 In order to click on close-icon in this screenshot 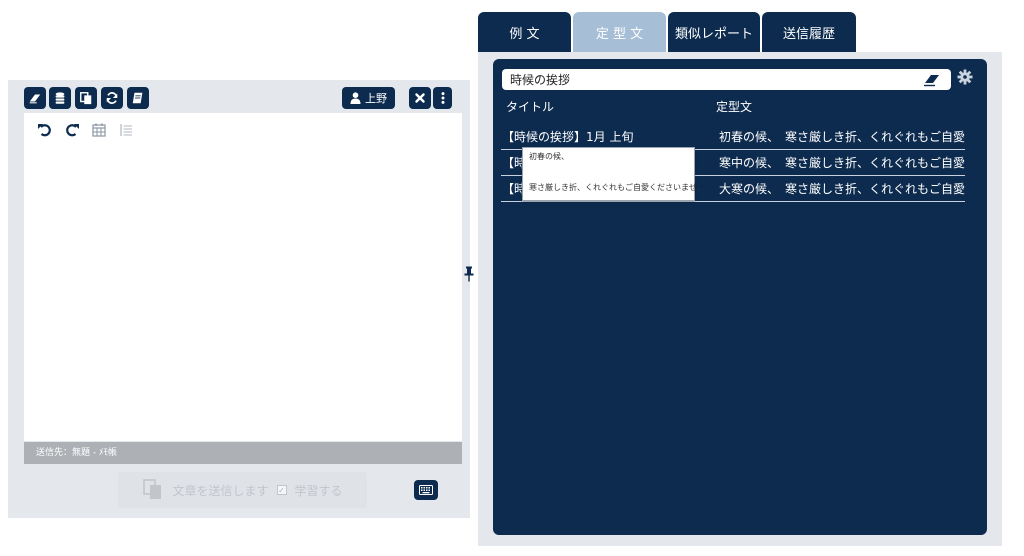, I will do `click(420, 98)`.